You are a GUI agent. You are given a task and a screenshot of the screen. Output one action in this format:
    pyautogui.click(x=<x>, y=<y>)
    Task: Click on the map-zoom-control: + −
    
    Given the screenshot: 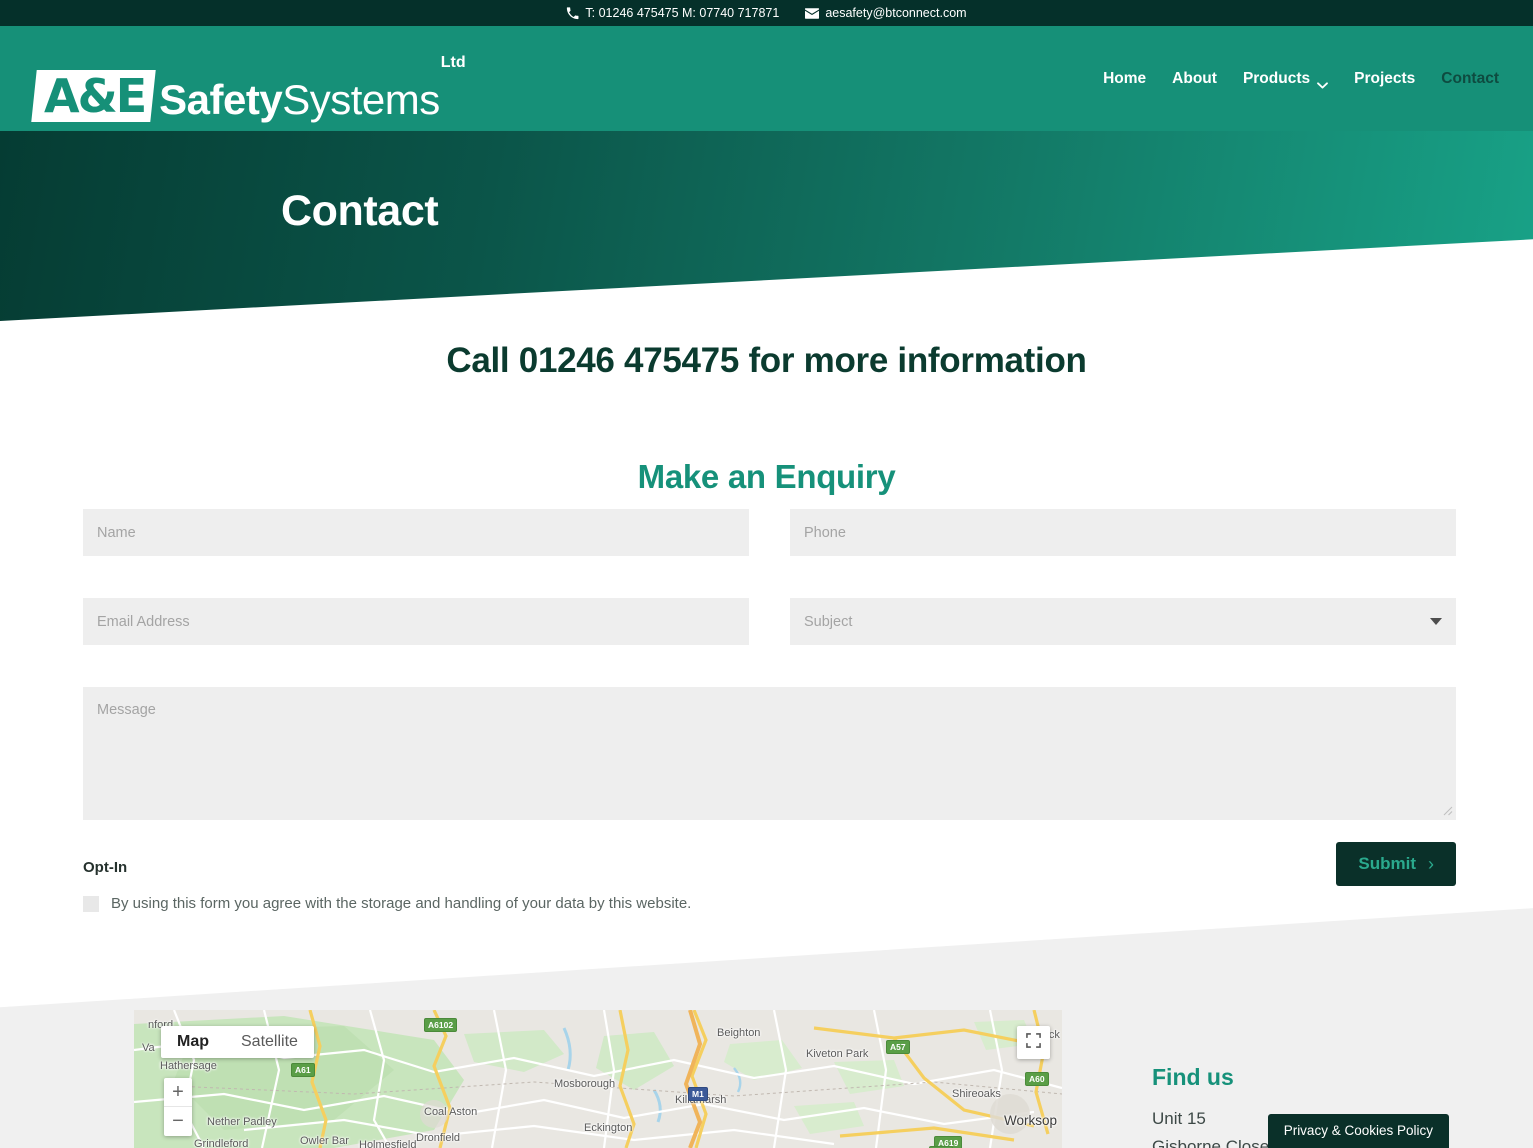 What is the action you would take?
    pyautogui.click(x=178, y=1107)
    